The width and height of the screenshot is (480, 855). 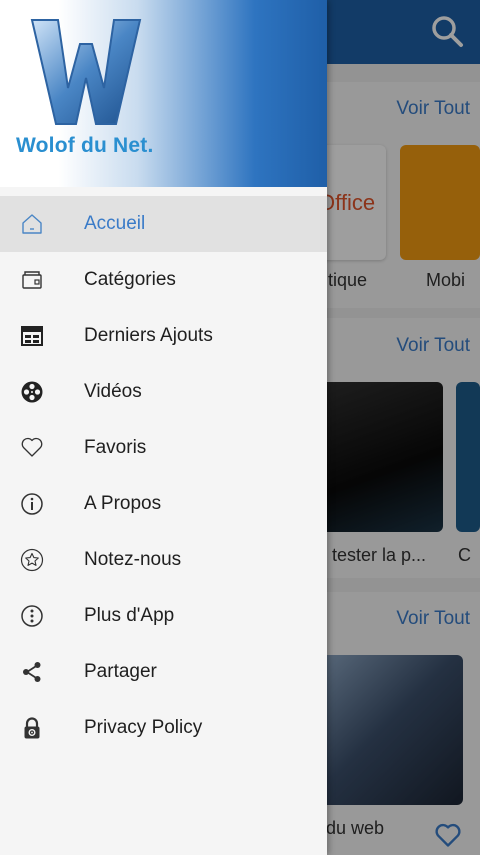 I want to click on menu-item-label: Vidéos, so click(x=113, y=391).